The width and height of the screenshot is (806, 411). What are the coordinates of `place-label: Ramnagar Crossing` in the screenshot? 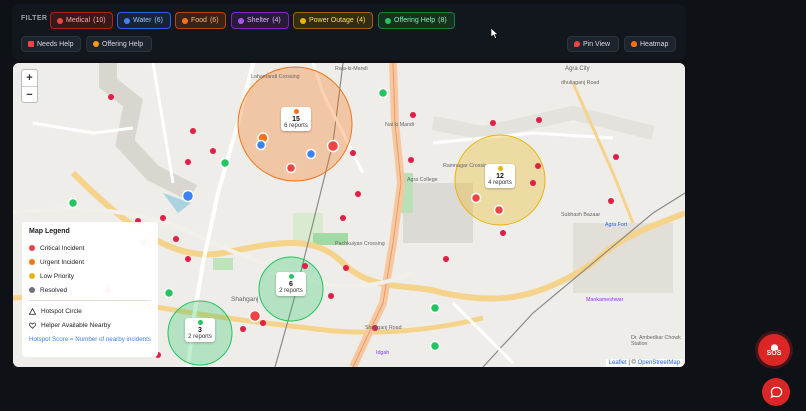 It's located at (467, 166).